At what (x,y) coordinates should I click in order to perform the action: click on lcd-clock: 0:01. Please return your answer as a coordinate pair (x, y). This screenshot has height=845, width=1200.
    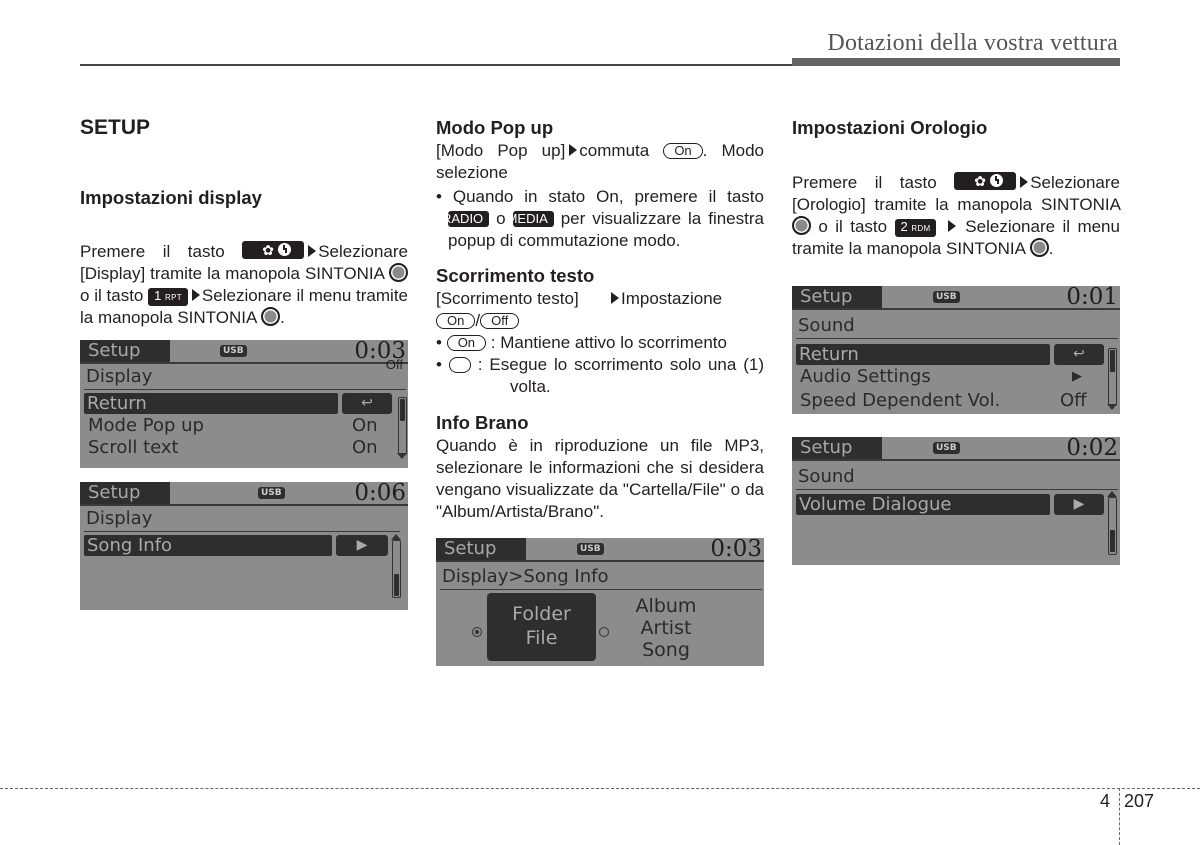
    Looking at the image, I should click on (1092, 298).